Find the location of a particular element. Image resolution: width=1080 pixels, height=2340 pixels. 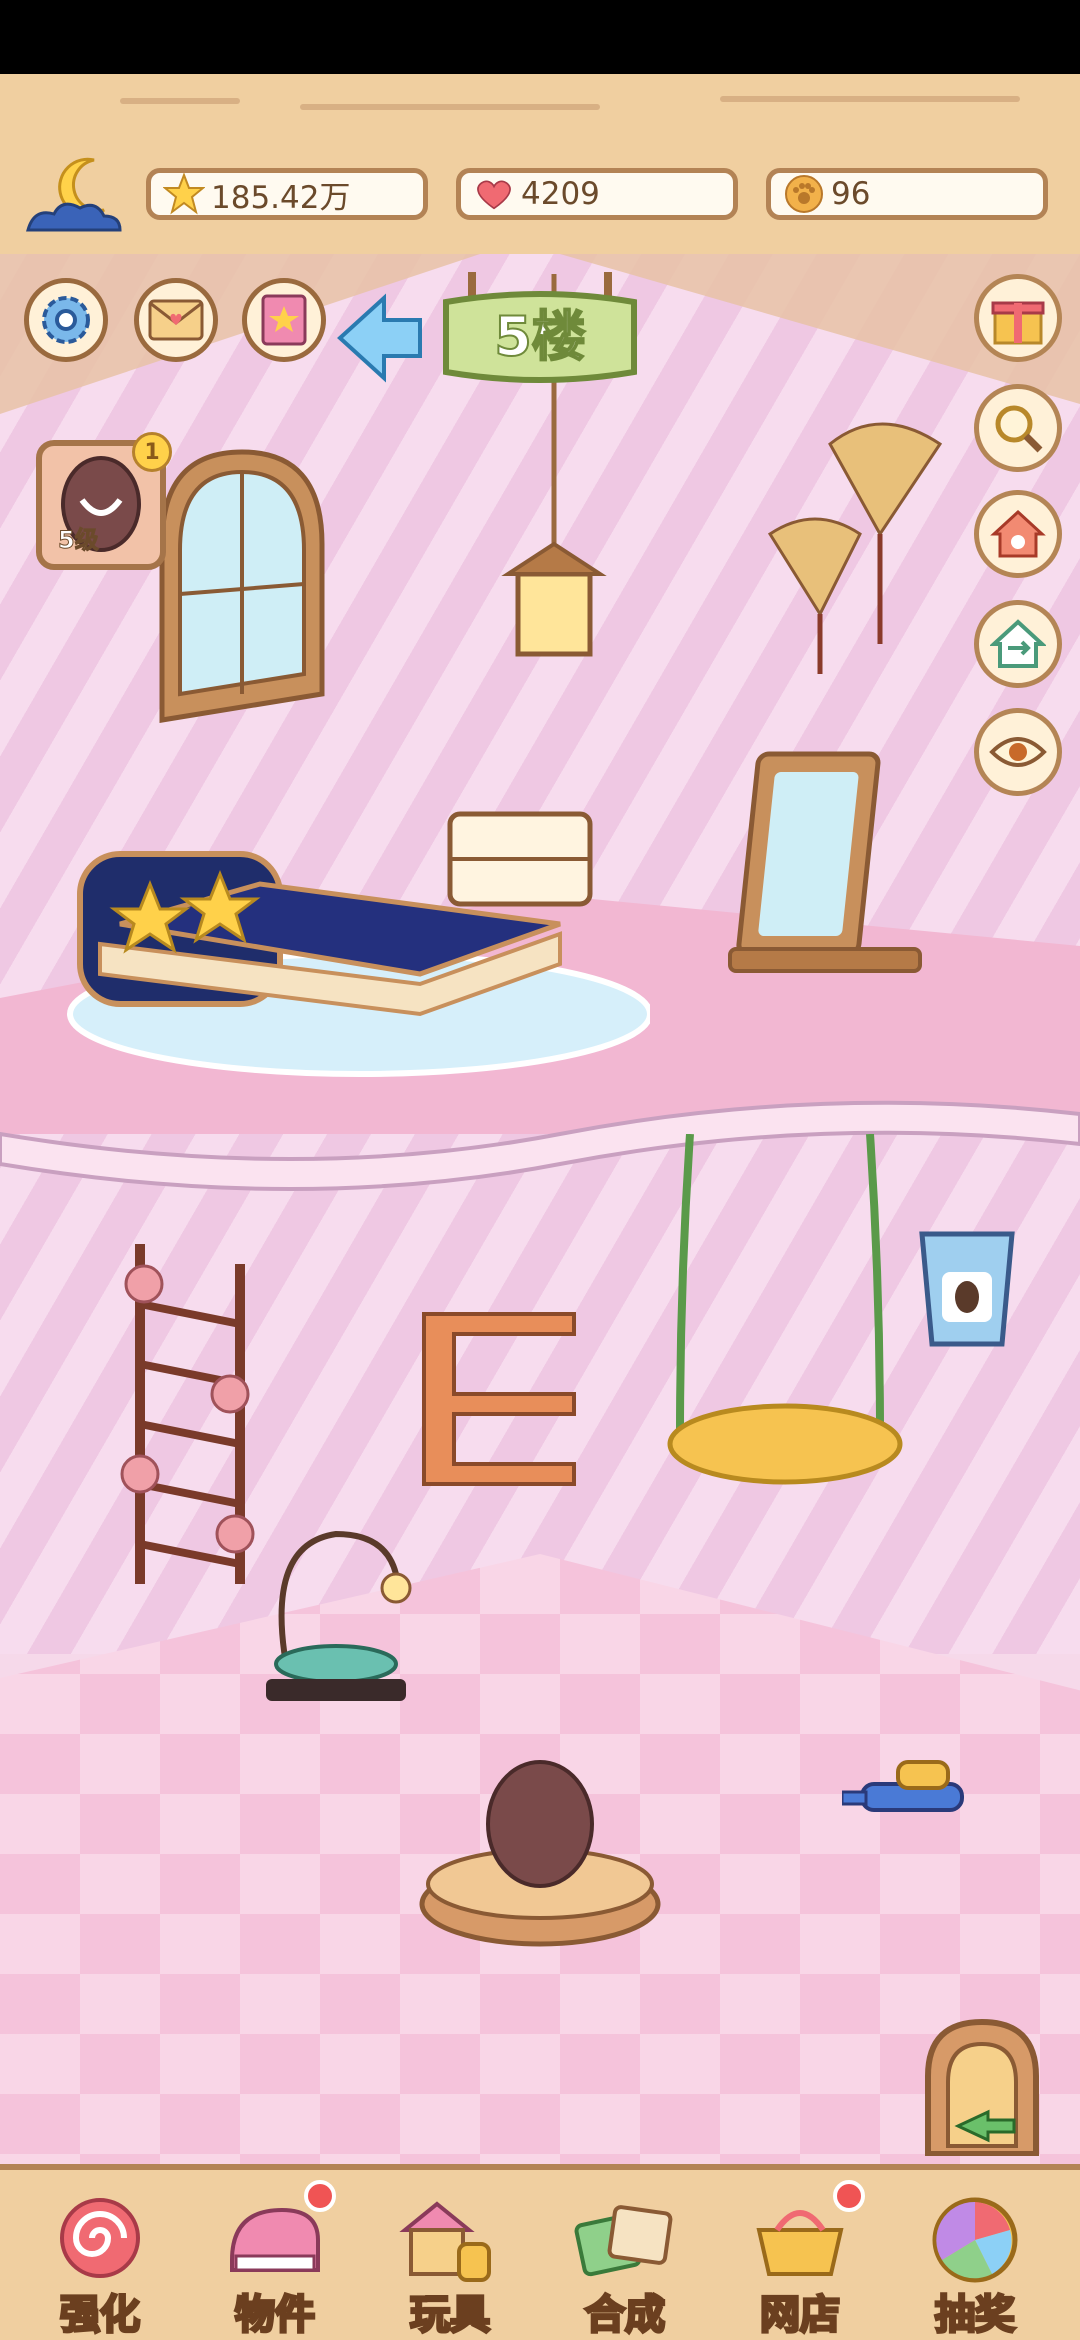

mail-icon is located at coordinates (176, 320).